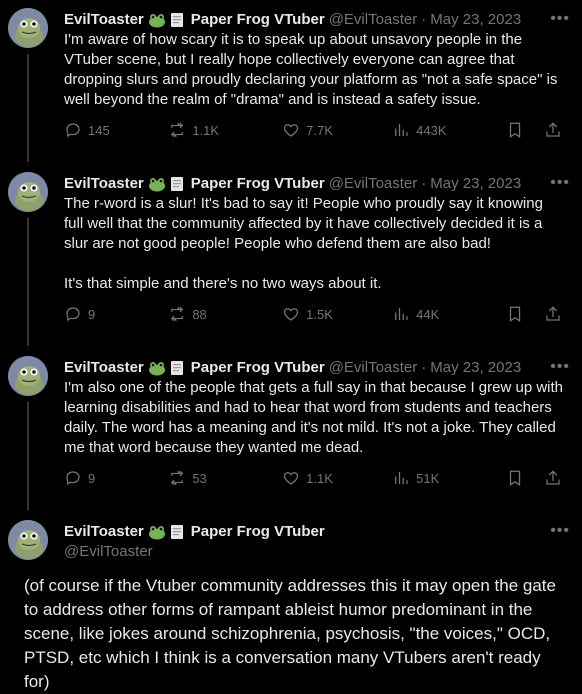 Image resolution: width=582 pixels, height=694 pixels. I want to click on like-count: 7.7K, so click(319, 130).